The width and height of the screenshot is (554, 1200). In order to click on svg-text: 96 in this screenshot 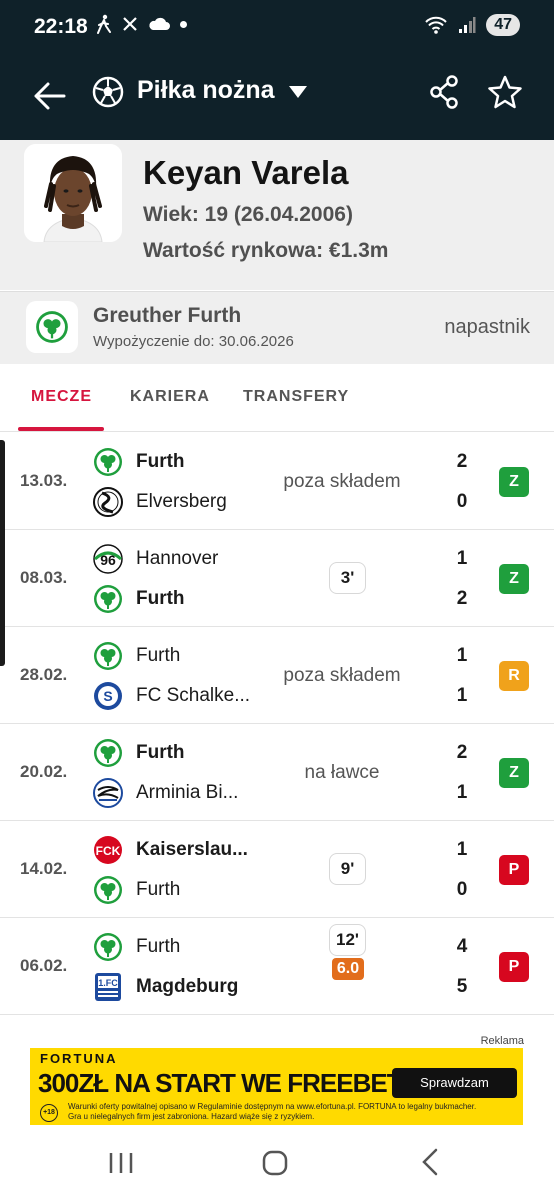, I will do `click(108, 560)`.